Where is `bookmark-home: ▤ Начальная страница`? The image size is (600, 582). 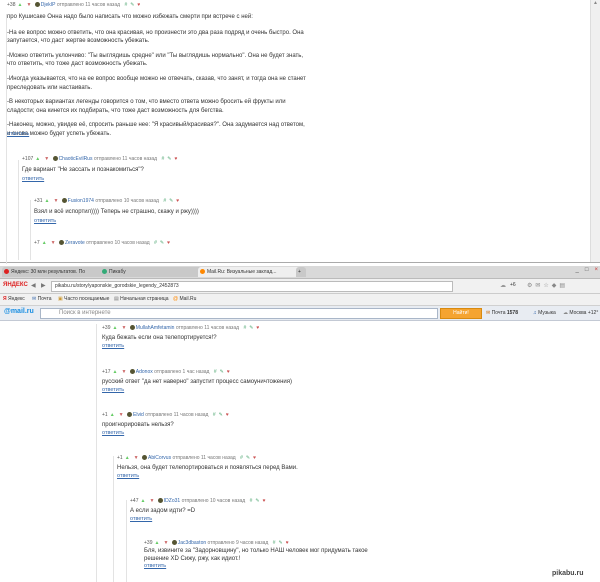 bookmark-home: ▤ Начальная страница is located at coordinates (141, 299).